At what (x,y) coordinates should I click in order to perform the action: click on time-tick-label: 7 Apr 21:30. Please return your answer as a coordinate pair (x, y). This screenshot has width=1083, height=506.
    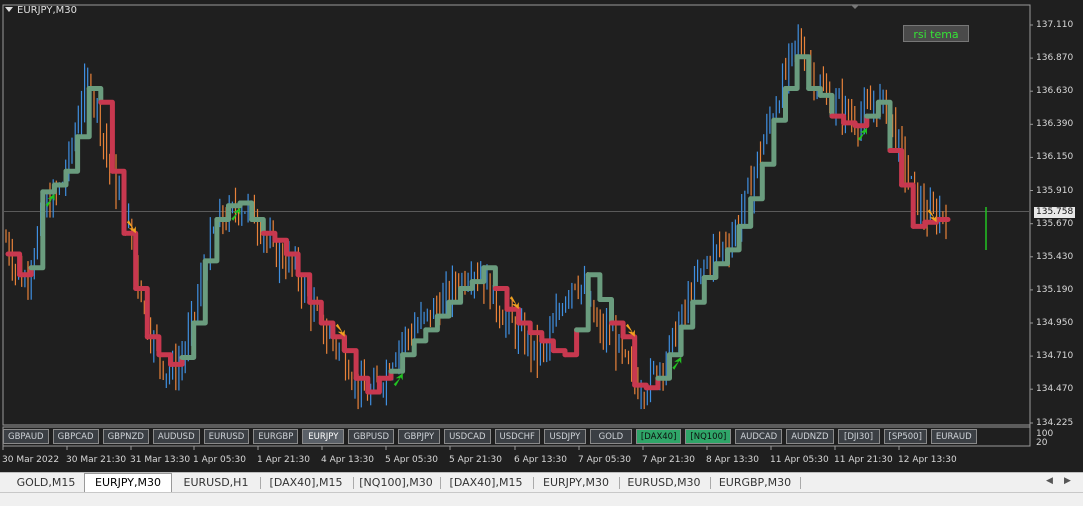
    Looking at the image, I should click on (668, 460).